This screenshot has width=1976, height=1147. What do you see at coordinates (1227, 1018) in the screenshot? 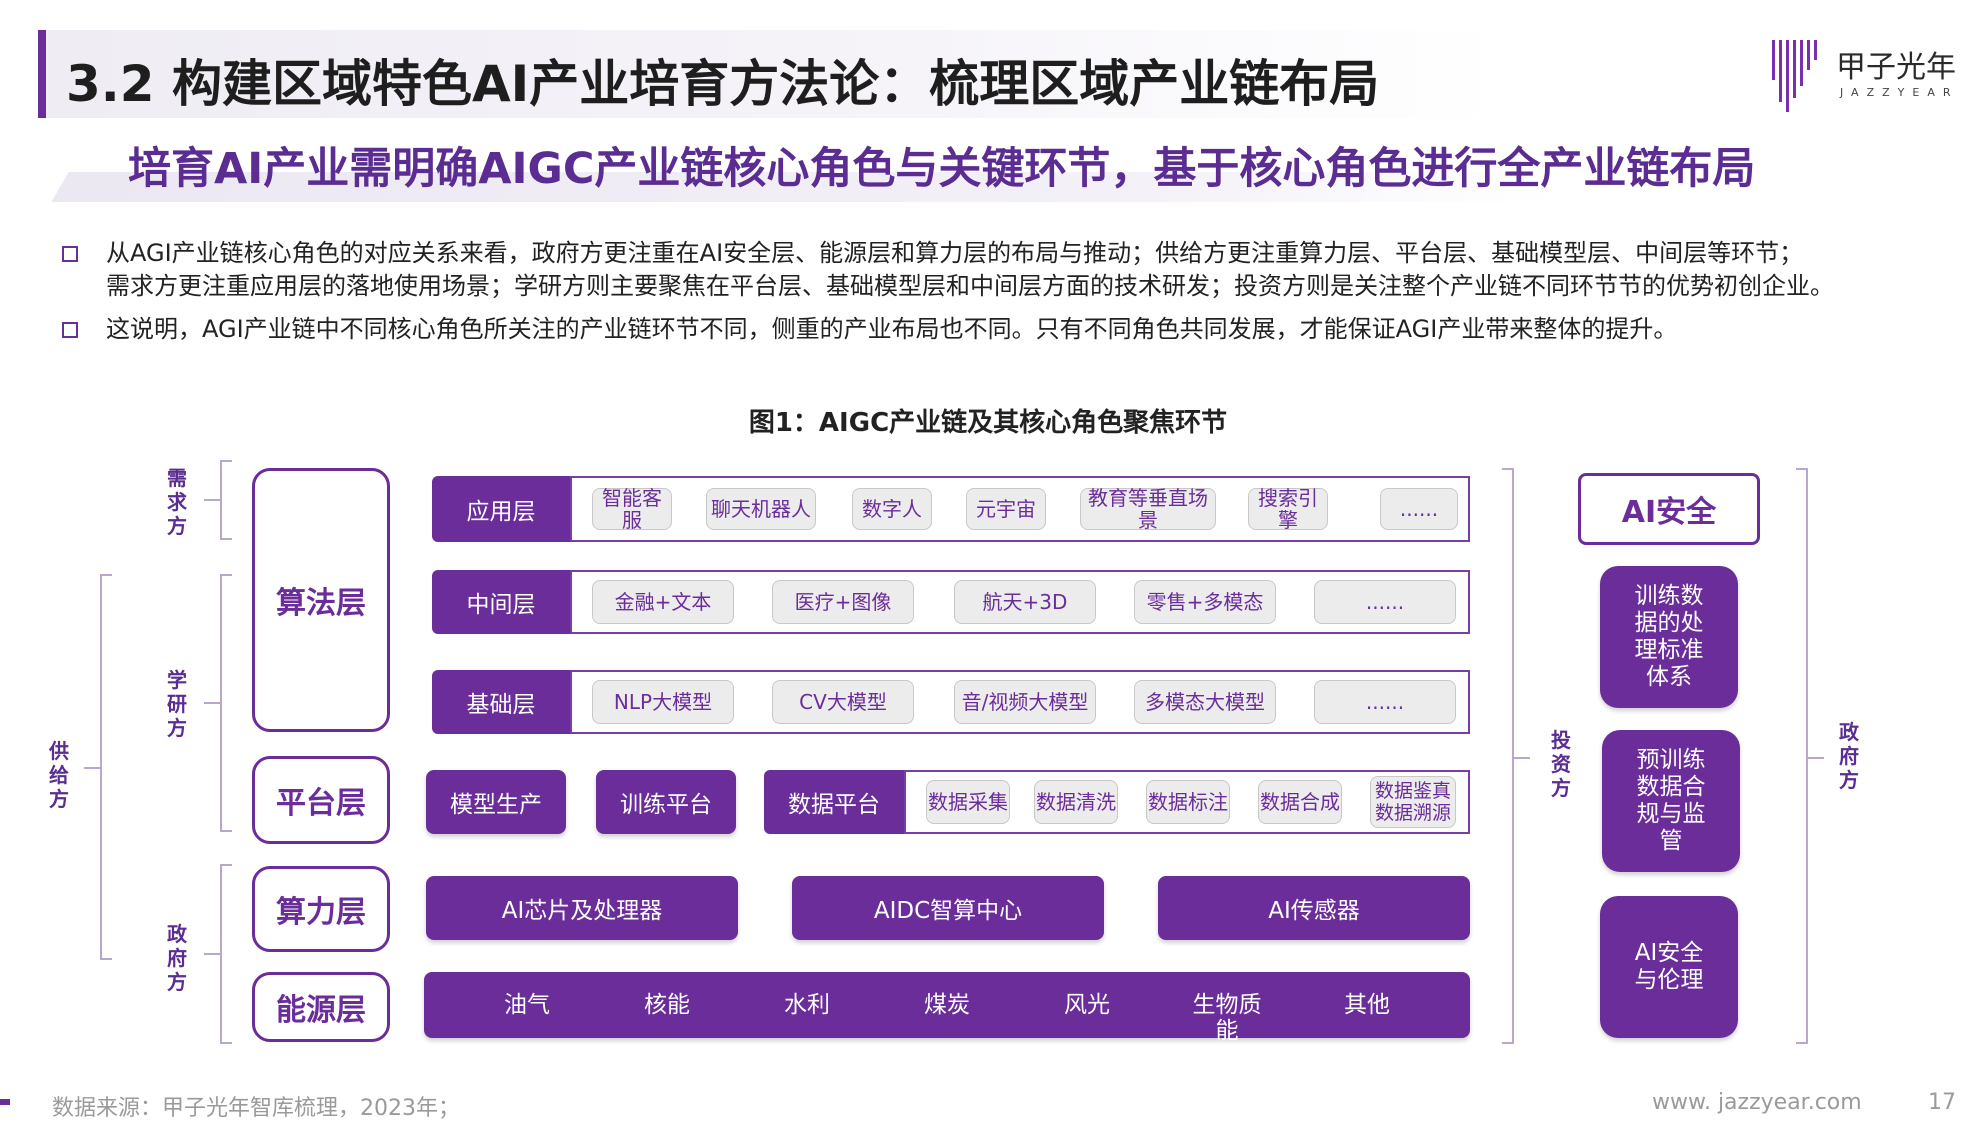
I see `energy-item: 生物质 能` at bounding box center [1227, 1018].